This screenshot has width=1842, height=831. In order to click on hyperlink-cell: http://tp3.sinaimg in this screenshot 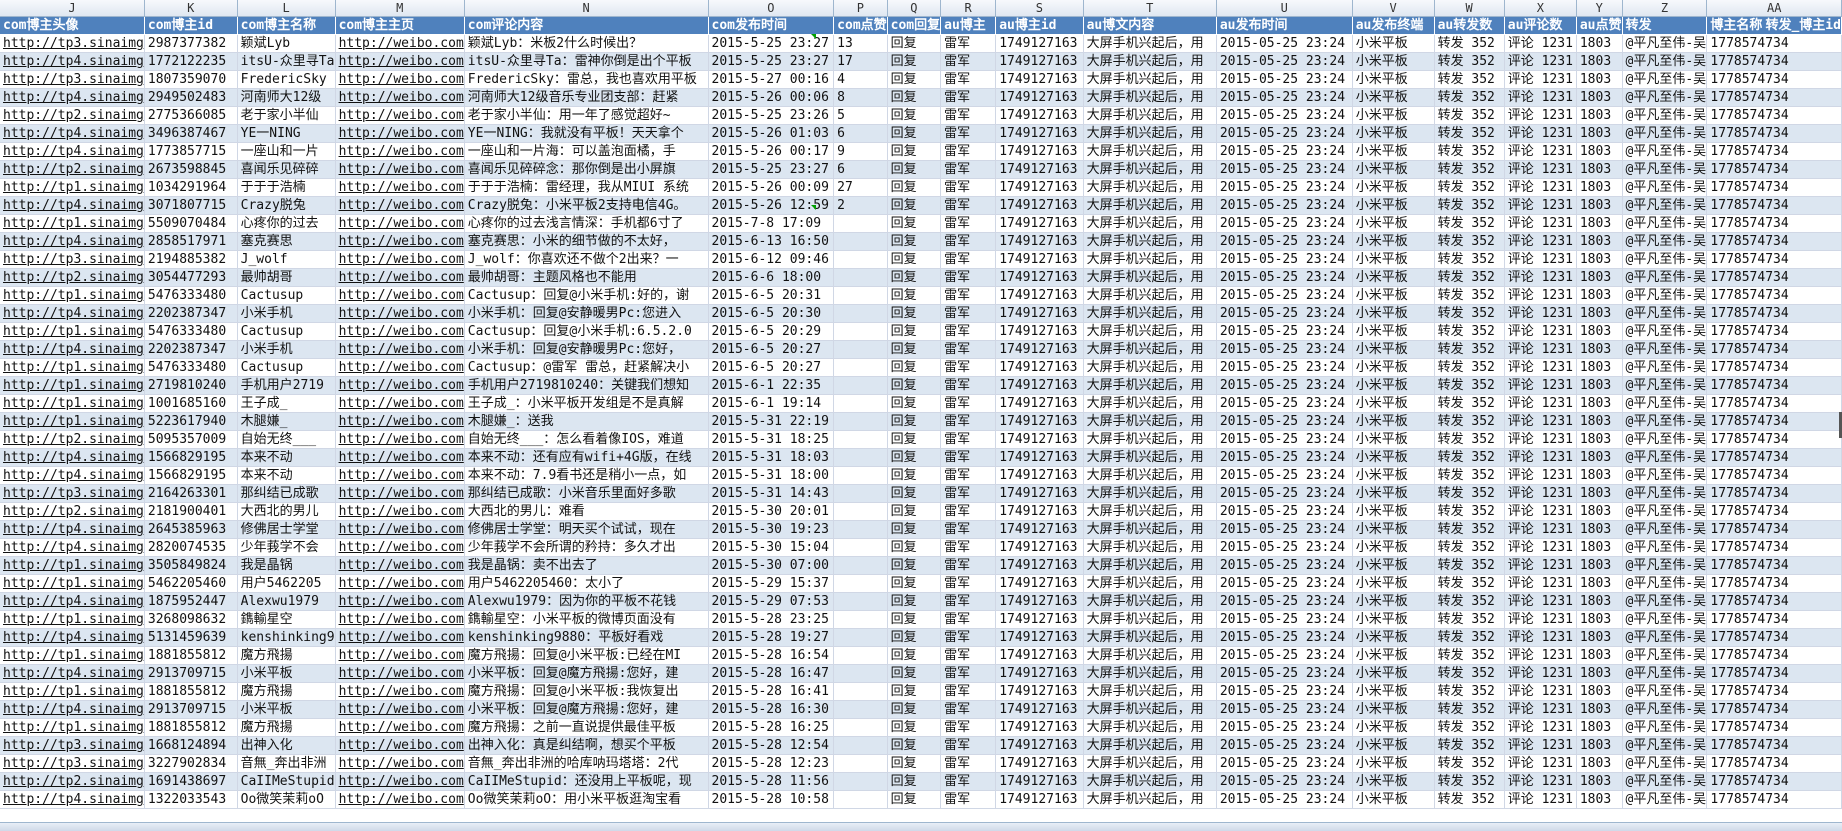, I will do `click(72, 259)`.